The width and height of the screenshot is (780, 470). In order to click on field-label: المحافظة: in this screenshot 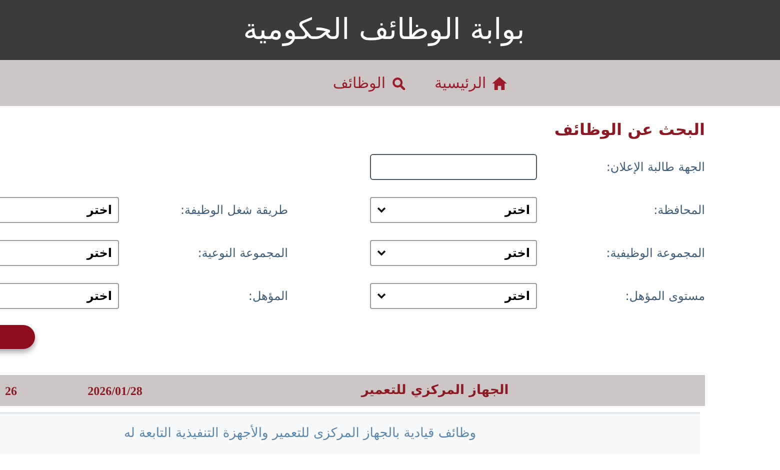, I will do `click(679, 210)`.